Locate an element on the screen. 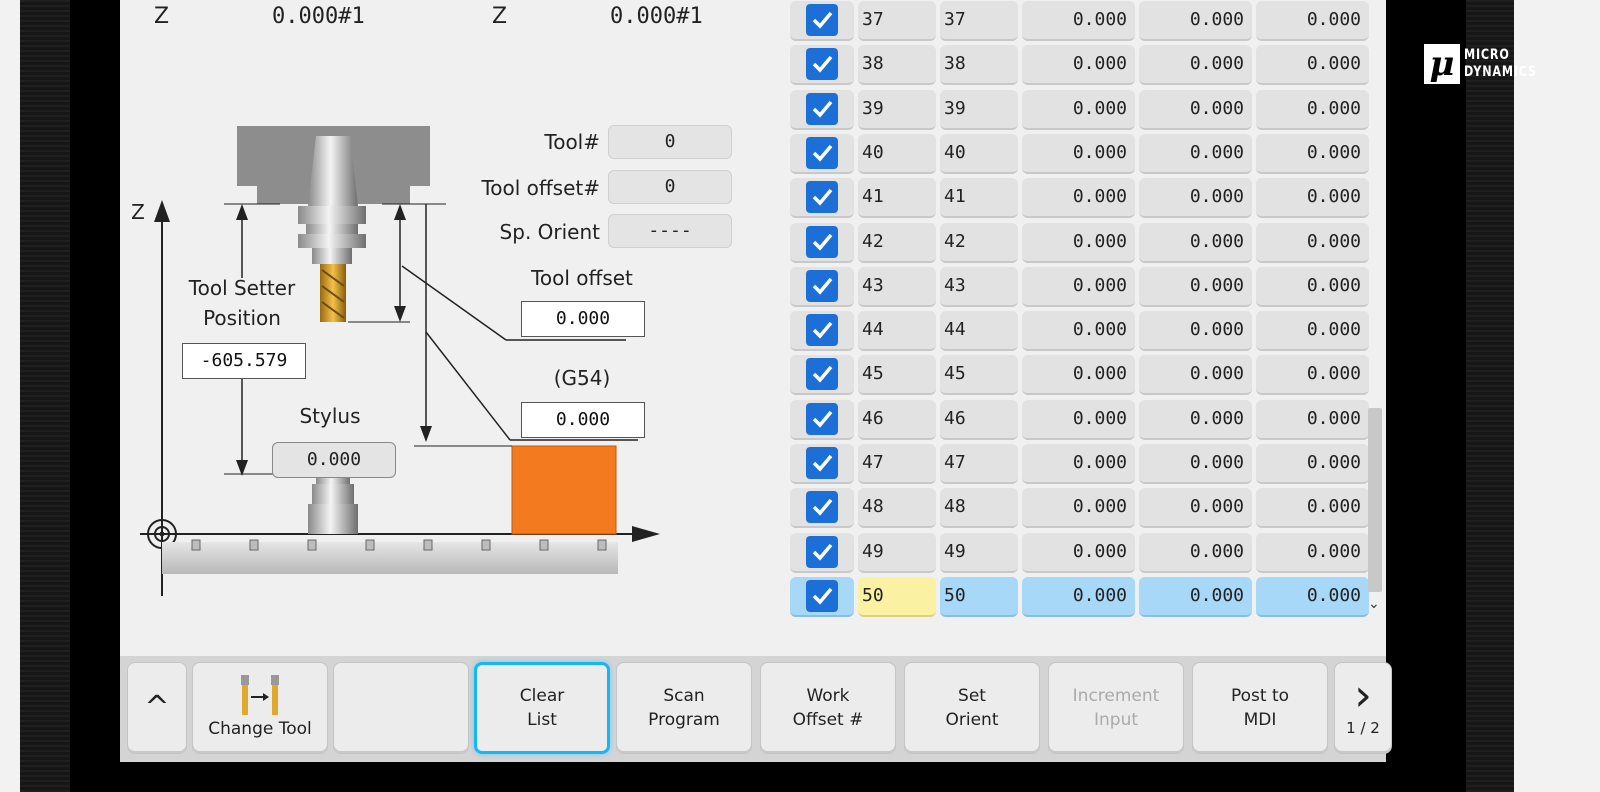 Image resolution: width=1600 pixels, height=792 pixels. tool-offset-value: 0.000 is located at coordinates (583, 319).